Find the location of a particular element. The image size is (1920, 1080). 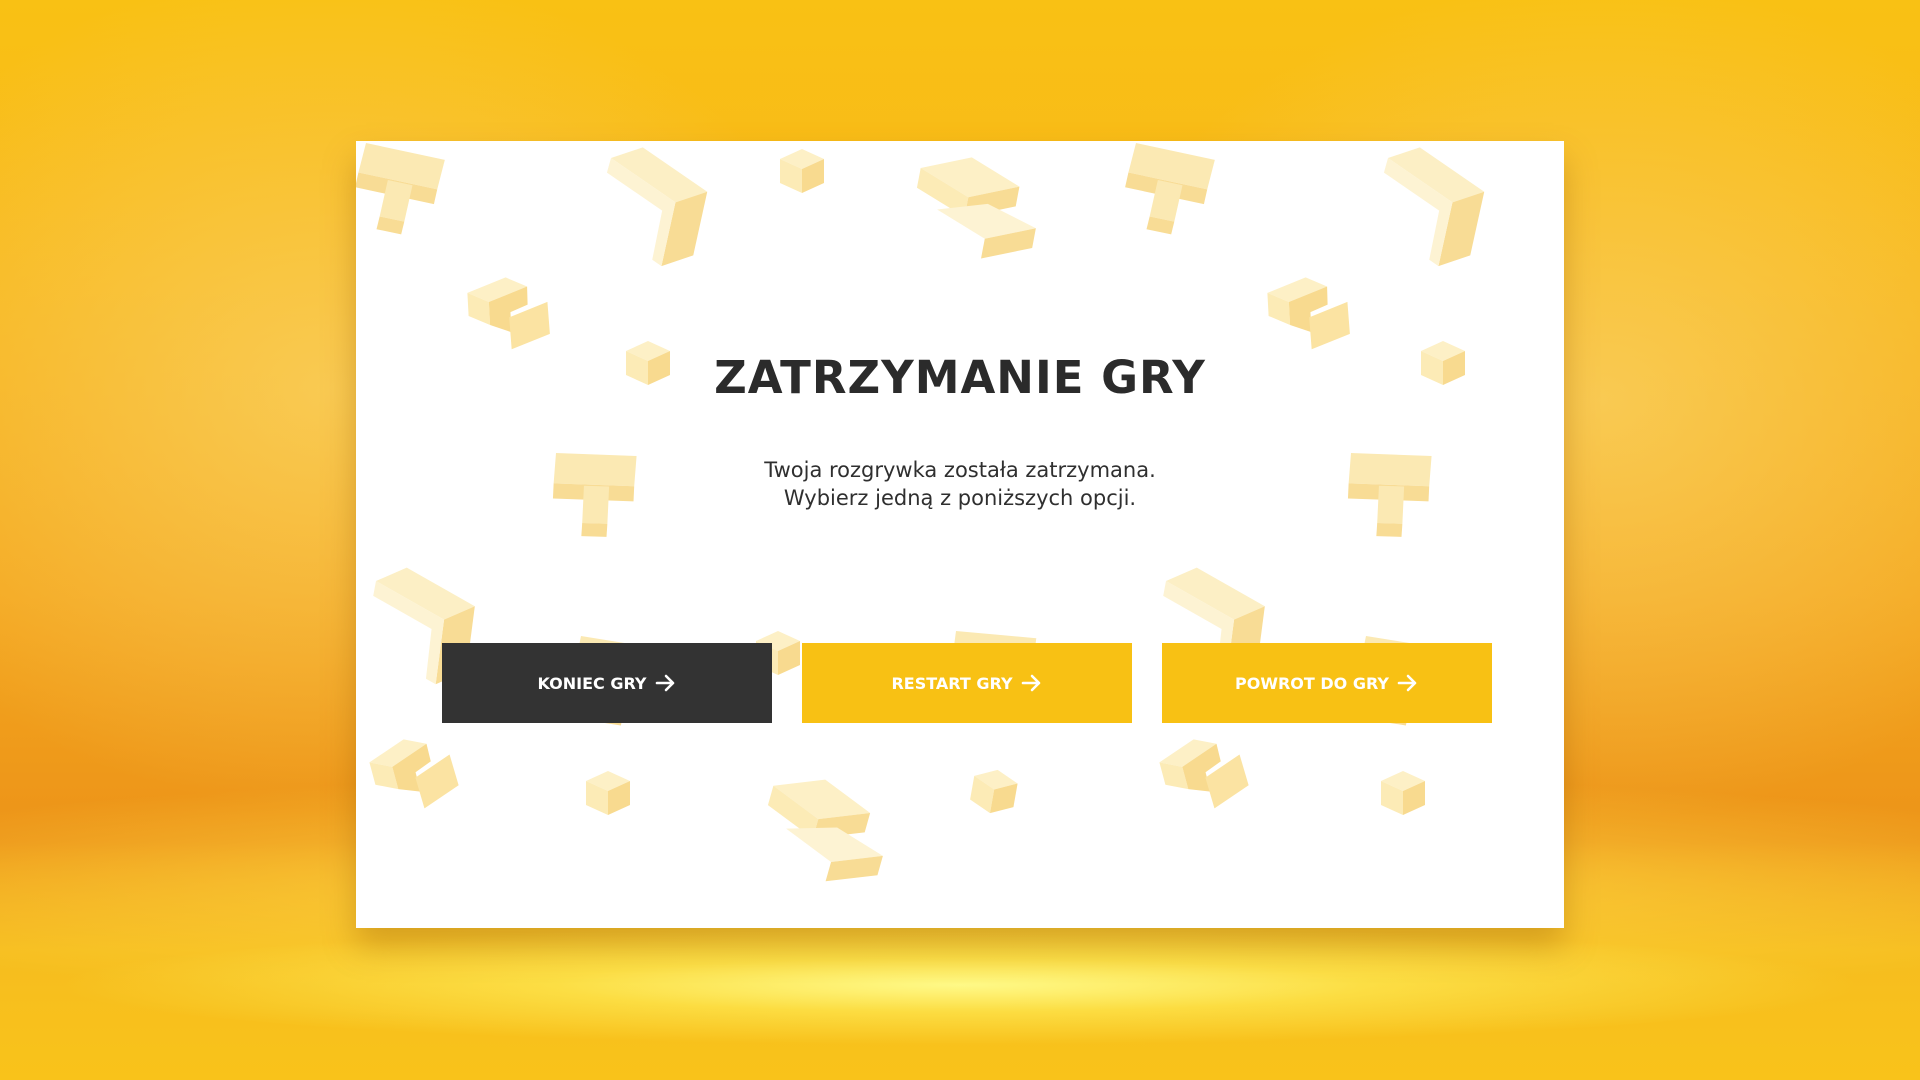

return-to-game-button: POWROT DO GRY is located at coordinates (1327, 683).